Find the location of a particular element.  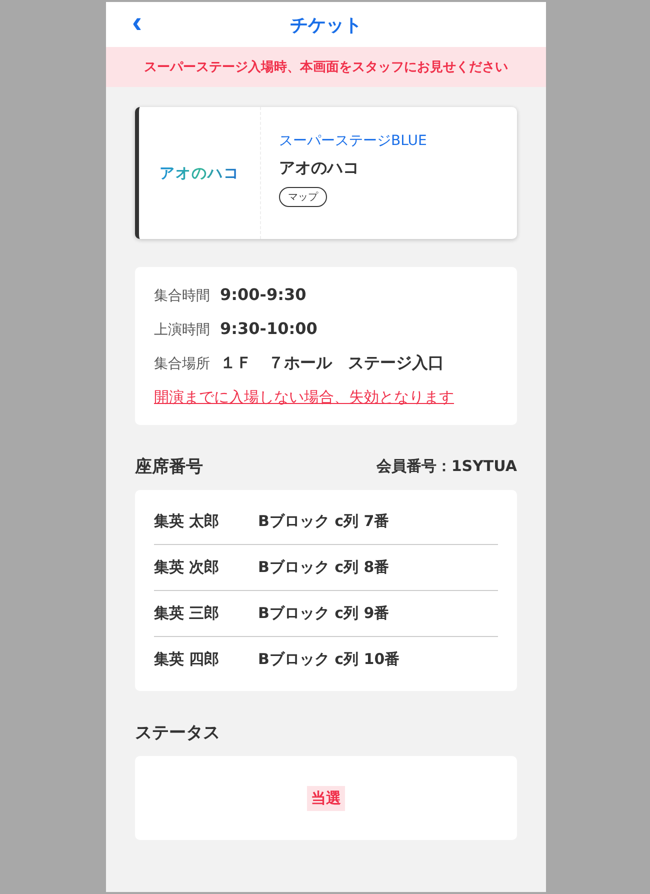

detail-value: １Ｆ ７ホール ステージ入口 is located at coordinates (332, 363).